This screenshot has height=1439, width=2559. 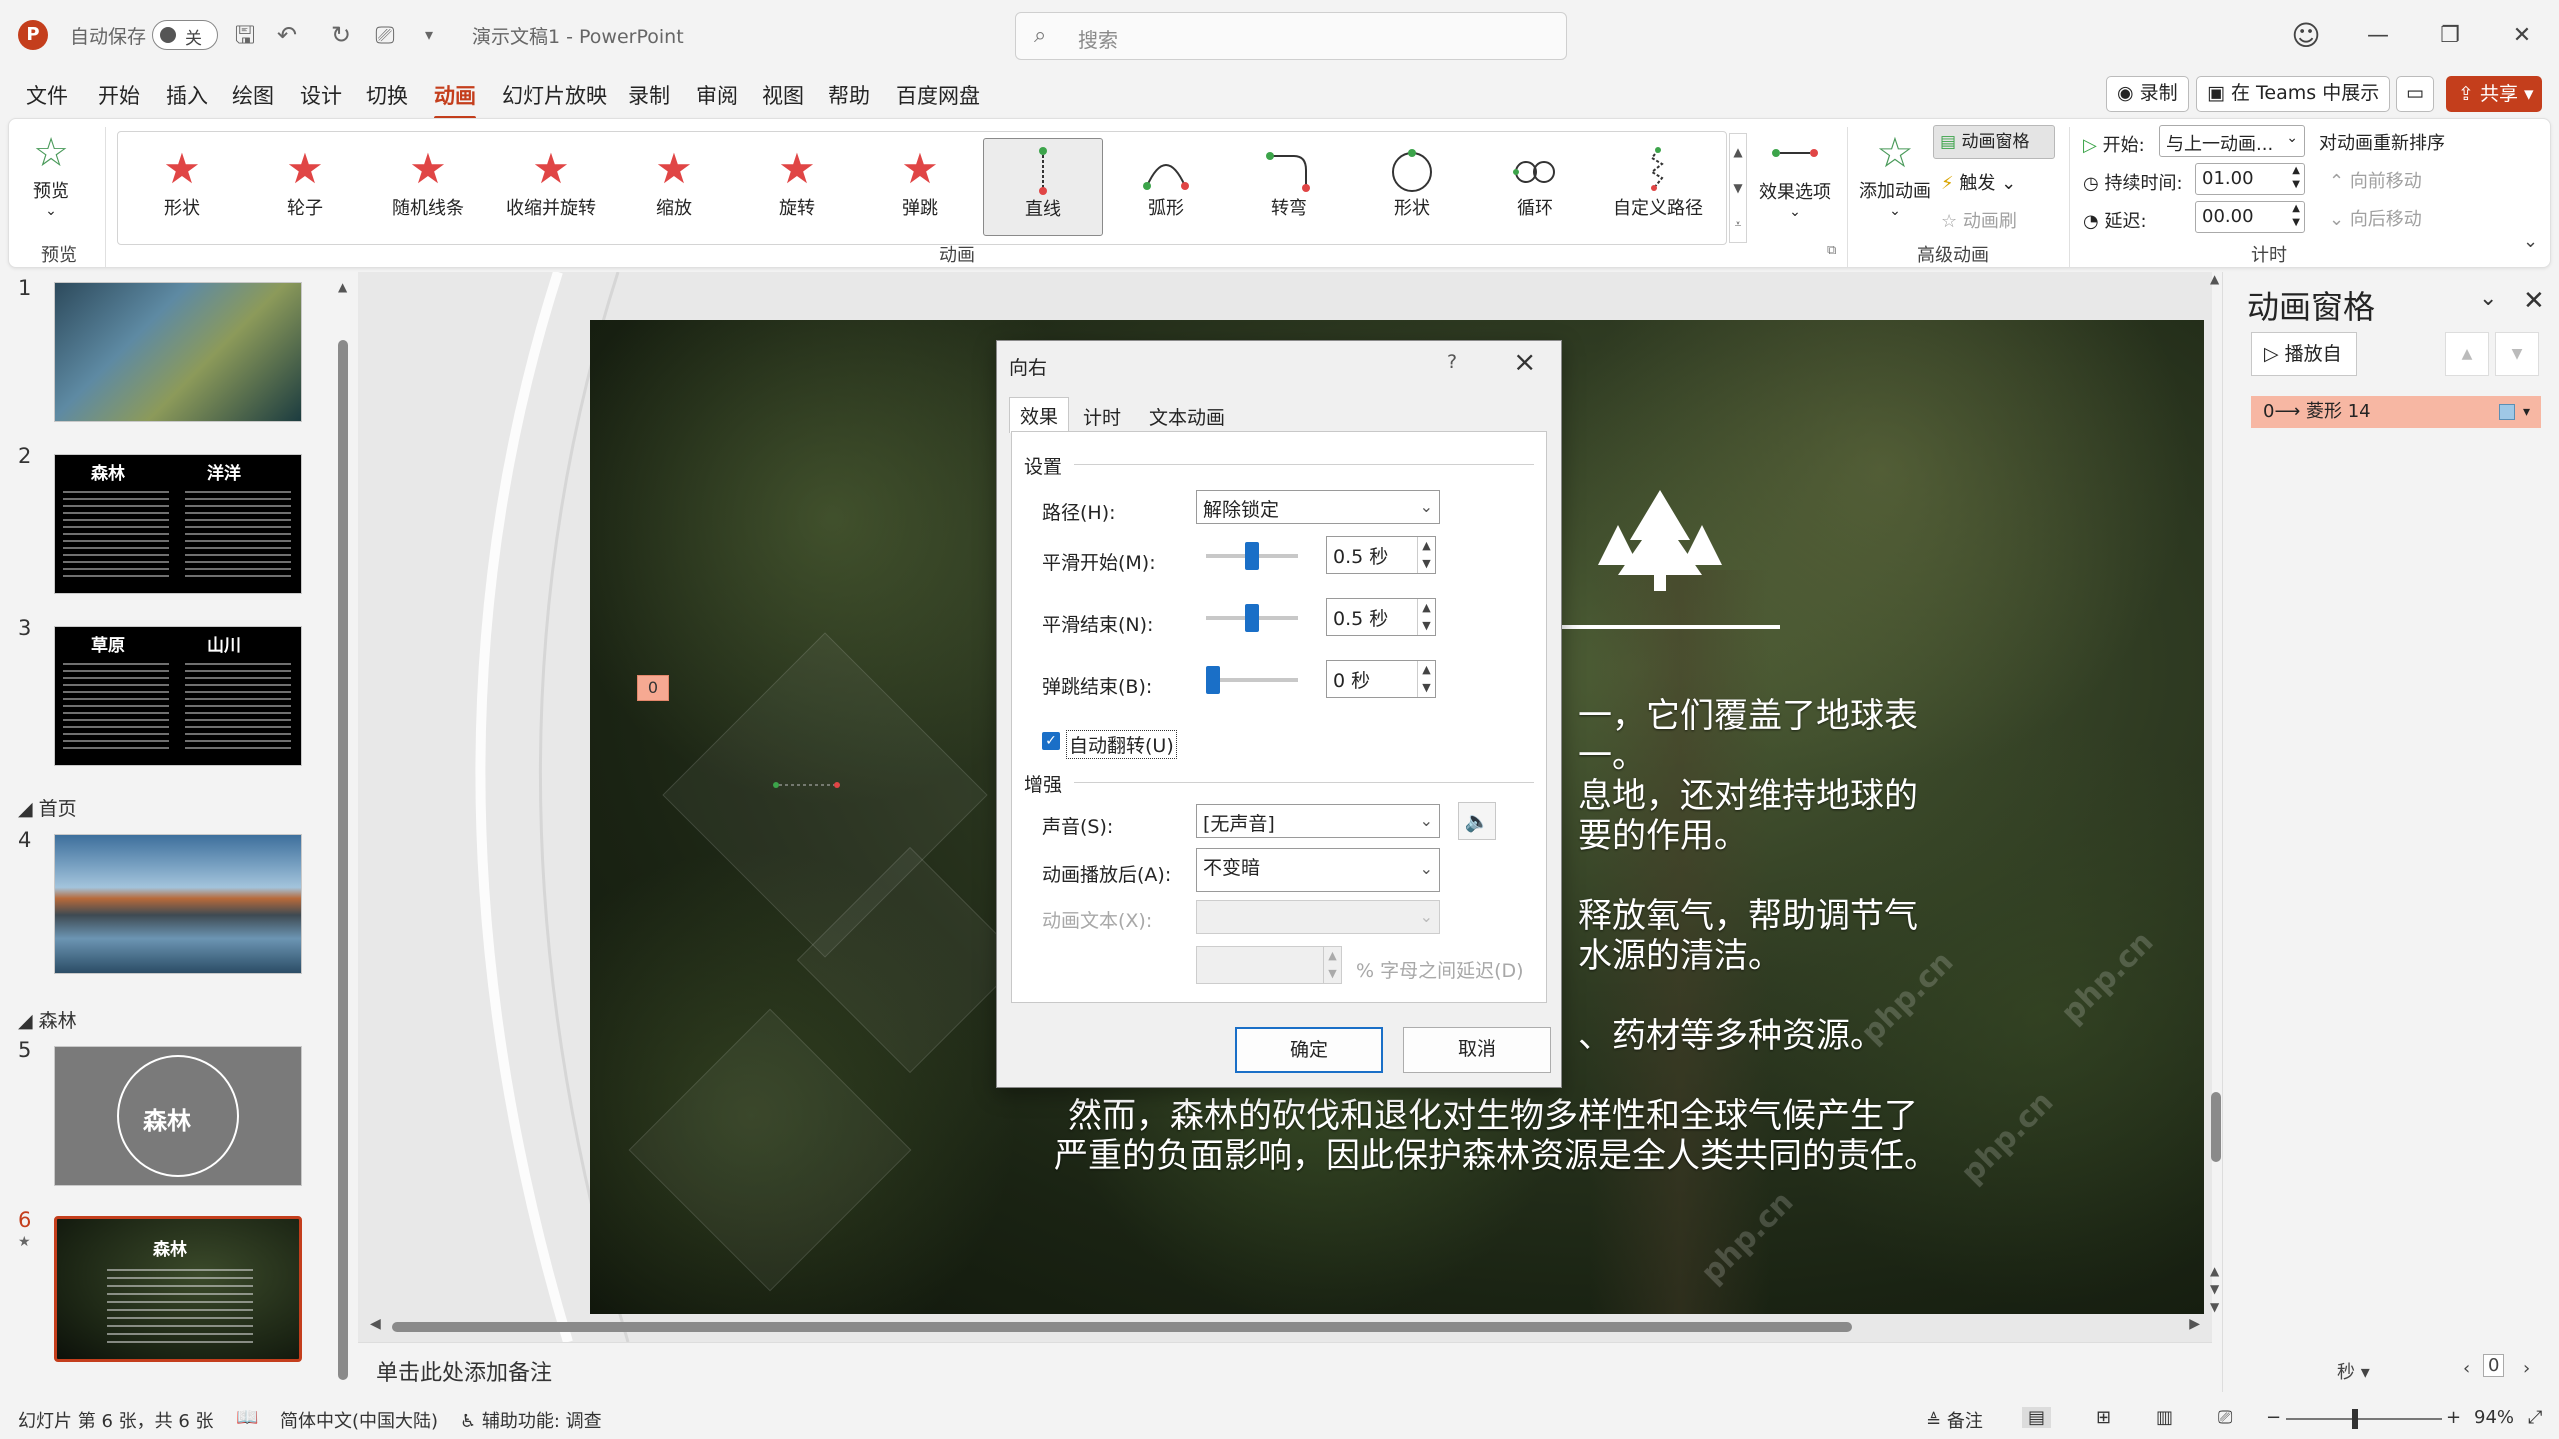 I want to click on slide-body-line: 息地，还对维持地球的, so click(x=1748, y=796).